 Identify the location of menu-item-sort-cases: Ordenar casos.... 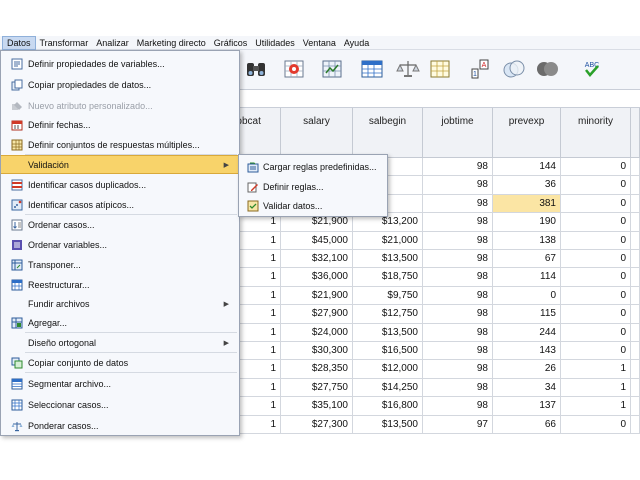
(120, 224).